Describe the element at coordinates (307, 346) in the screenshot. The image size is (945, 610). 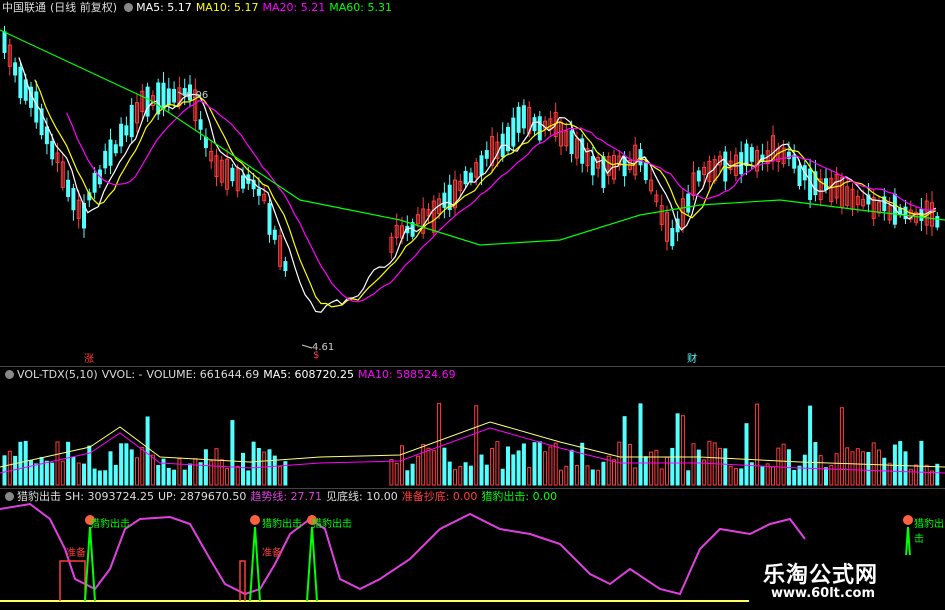
I see `low-arrow` at that location.